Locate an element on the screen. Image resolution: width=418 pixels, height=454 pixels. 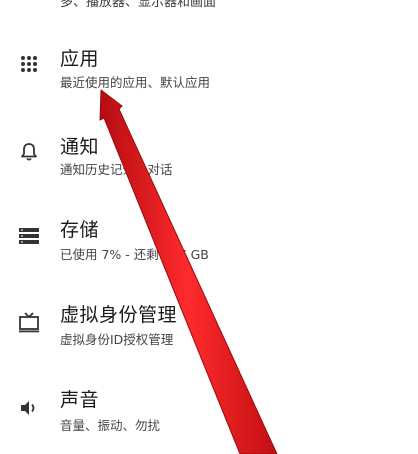
storage-icon is located at coordinates (29, 236).